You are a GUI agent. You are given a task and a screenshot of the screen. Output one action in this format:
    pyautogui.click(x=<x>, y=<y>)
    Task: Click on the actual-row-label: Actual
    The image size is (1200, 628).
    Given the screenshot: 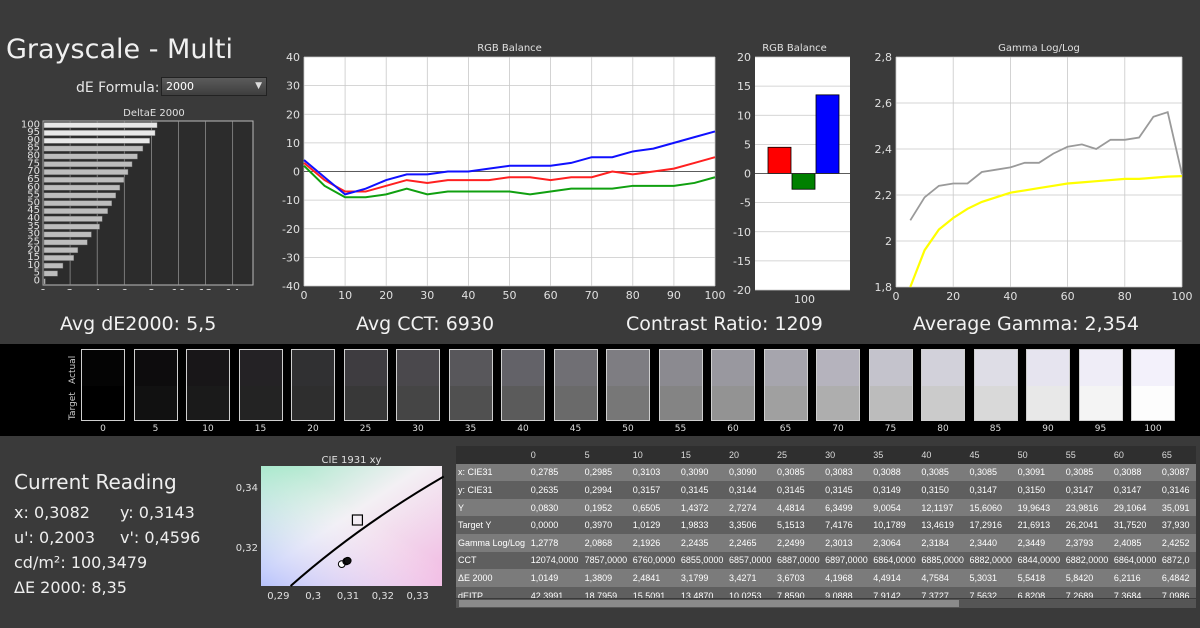 What is the action you would take?
    pyautogui.click(x=73, y=369)
    